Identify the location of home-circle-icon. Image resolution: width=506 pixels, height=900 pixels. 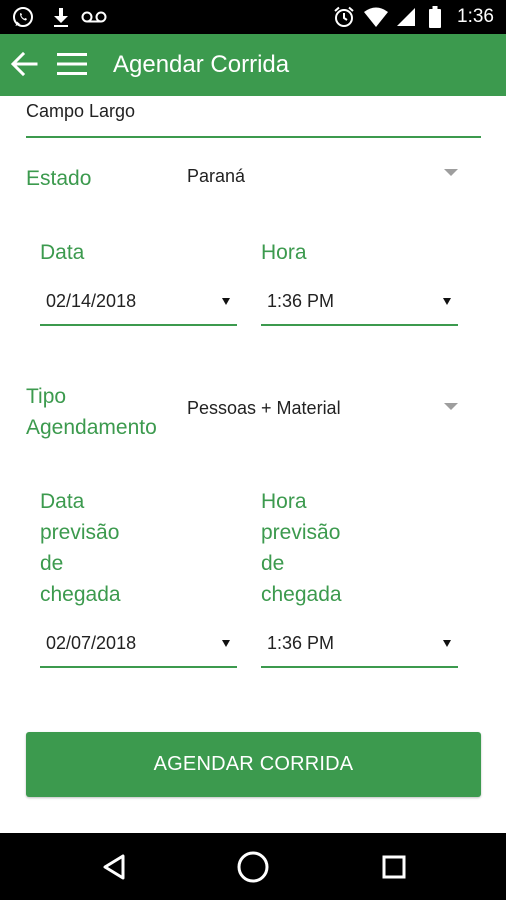
(253, 866).